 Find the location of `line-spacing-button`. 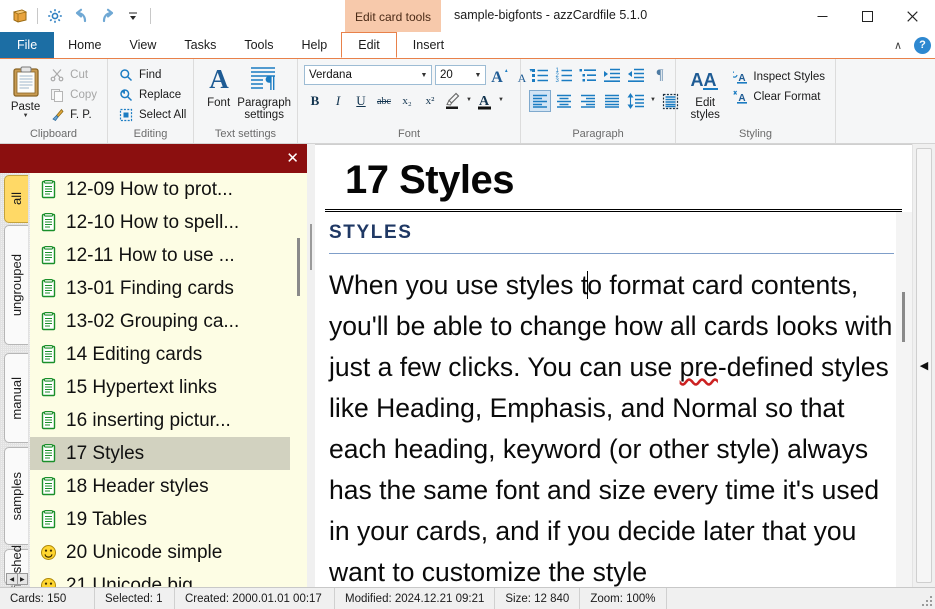

line-spacing-button is located at coordinates (636, 101).